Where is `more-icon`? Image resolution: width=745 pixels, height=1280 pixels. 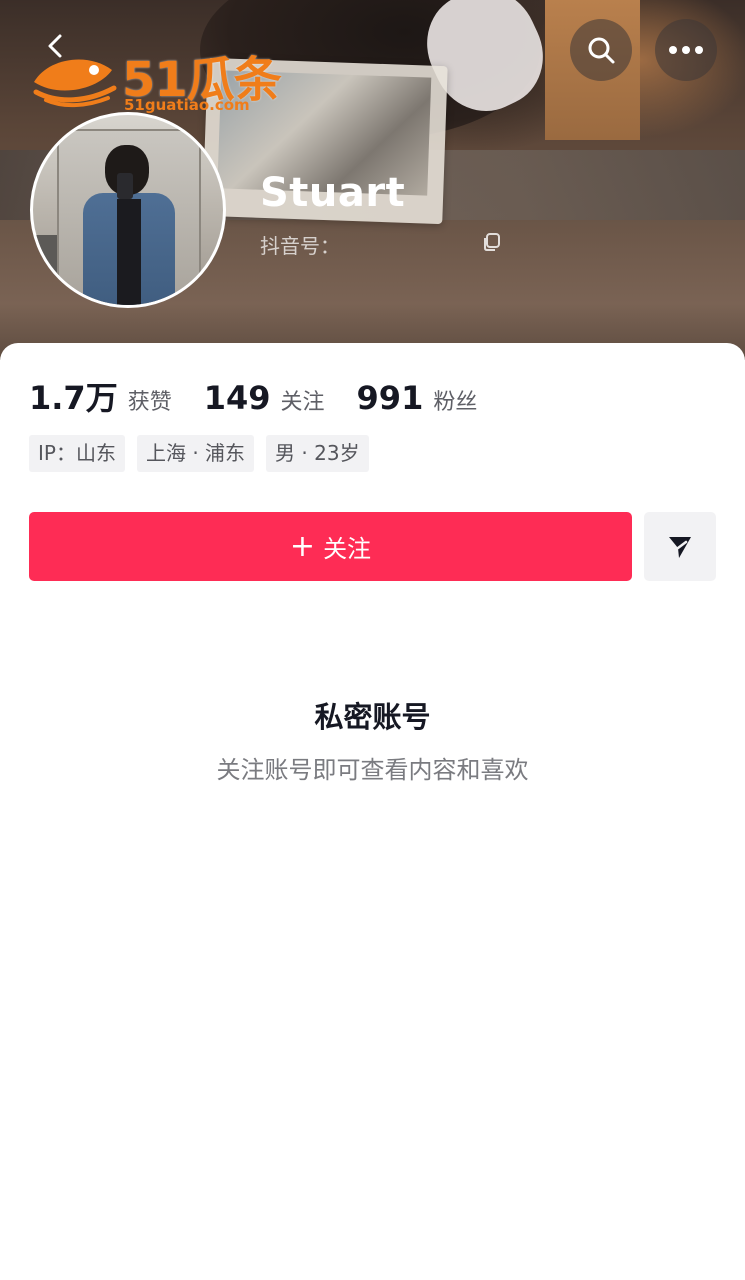
more-icon is located at coordinates (686, 50).